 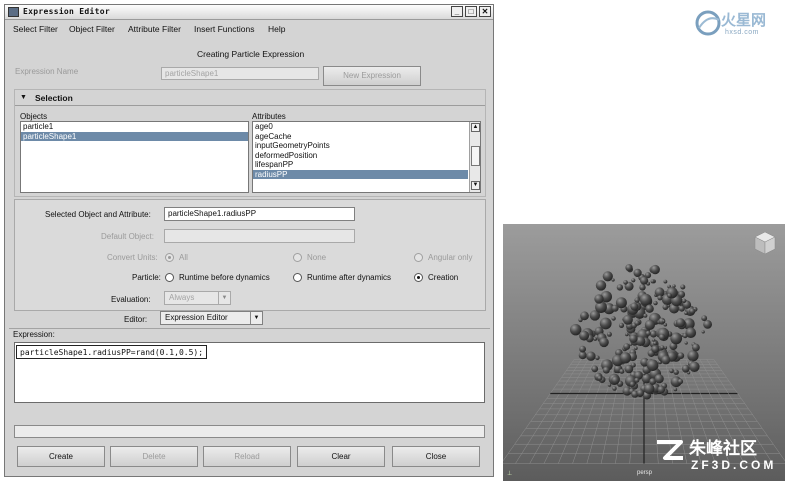 What do you see at coordinates (718, 457) in the screenshot?
I see `zf3d-watermark: 朱峰社区 ZF3D.COM` at bounding box center [718, 457].